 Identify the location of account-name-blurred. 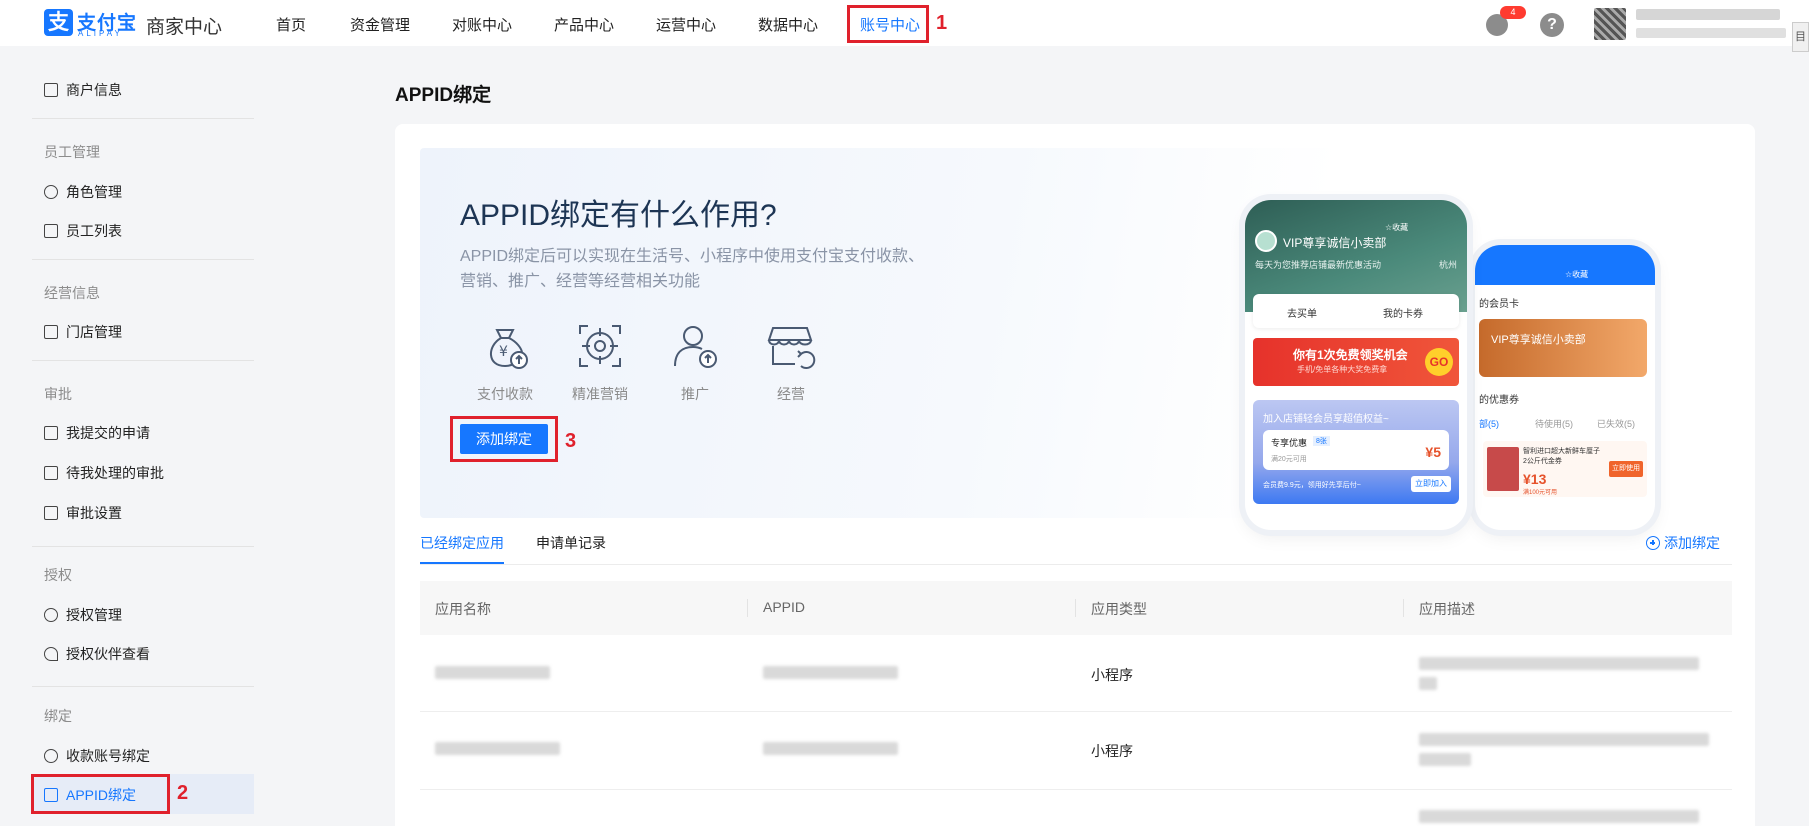
(1708, 14).